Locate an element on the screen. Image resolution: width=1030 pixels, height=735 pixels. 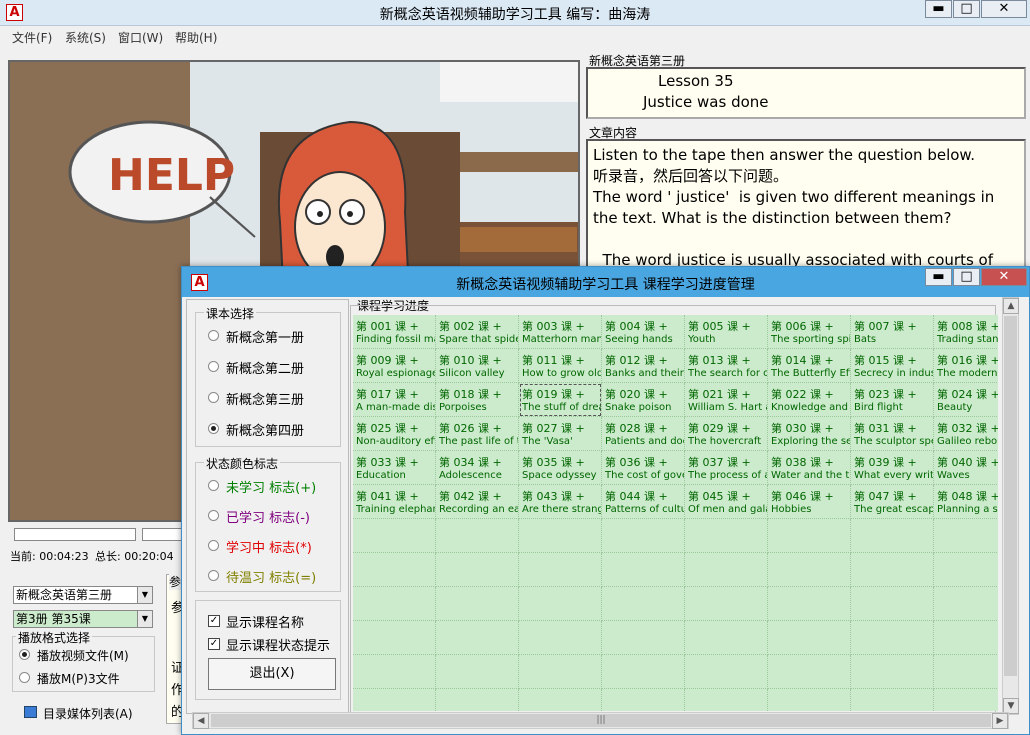
menu-system: 系统(S) is located at coordinates (85, 37).